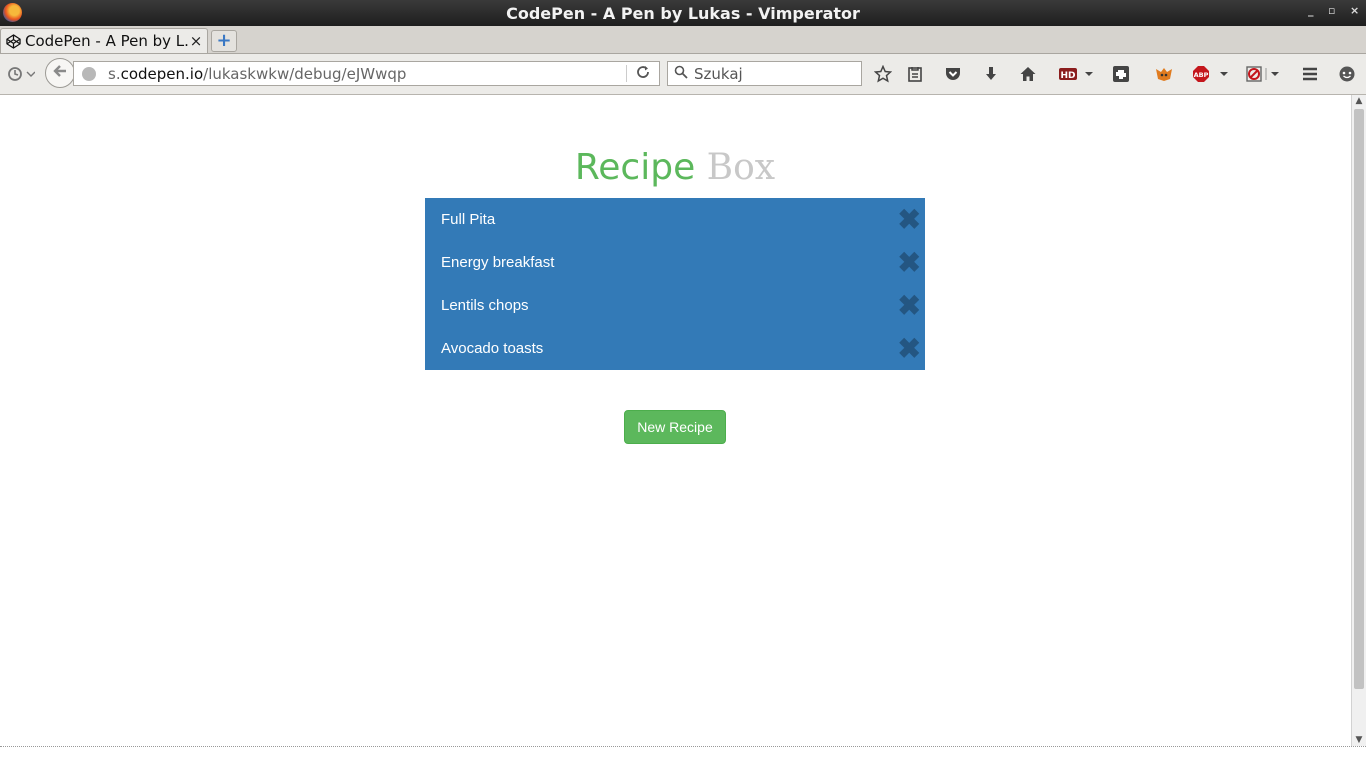 Image resolution: width=1366 pixels, height=769 pixels. What do you see at coordinates (89, 73) in the screenshot?
I see `globe-icon` at bounding box center [89, 73].